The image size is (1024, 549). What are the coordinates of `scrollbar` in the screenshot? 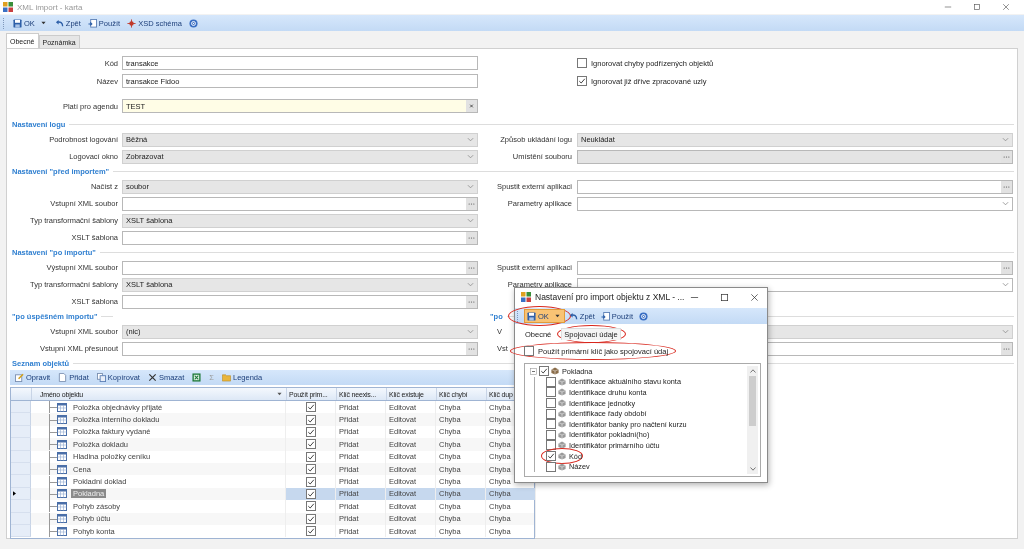 It's located at (752, 420).